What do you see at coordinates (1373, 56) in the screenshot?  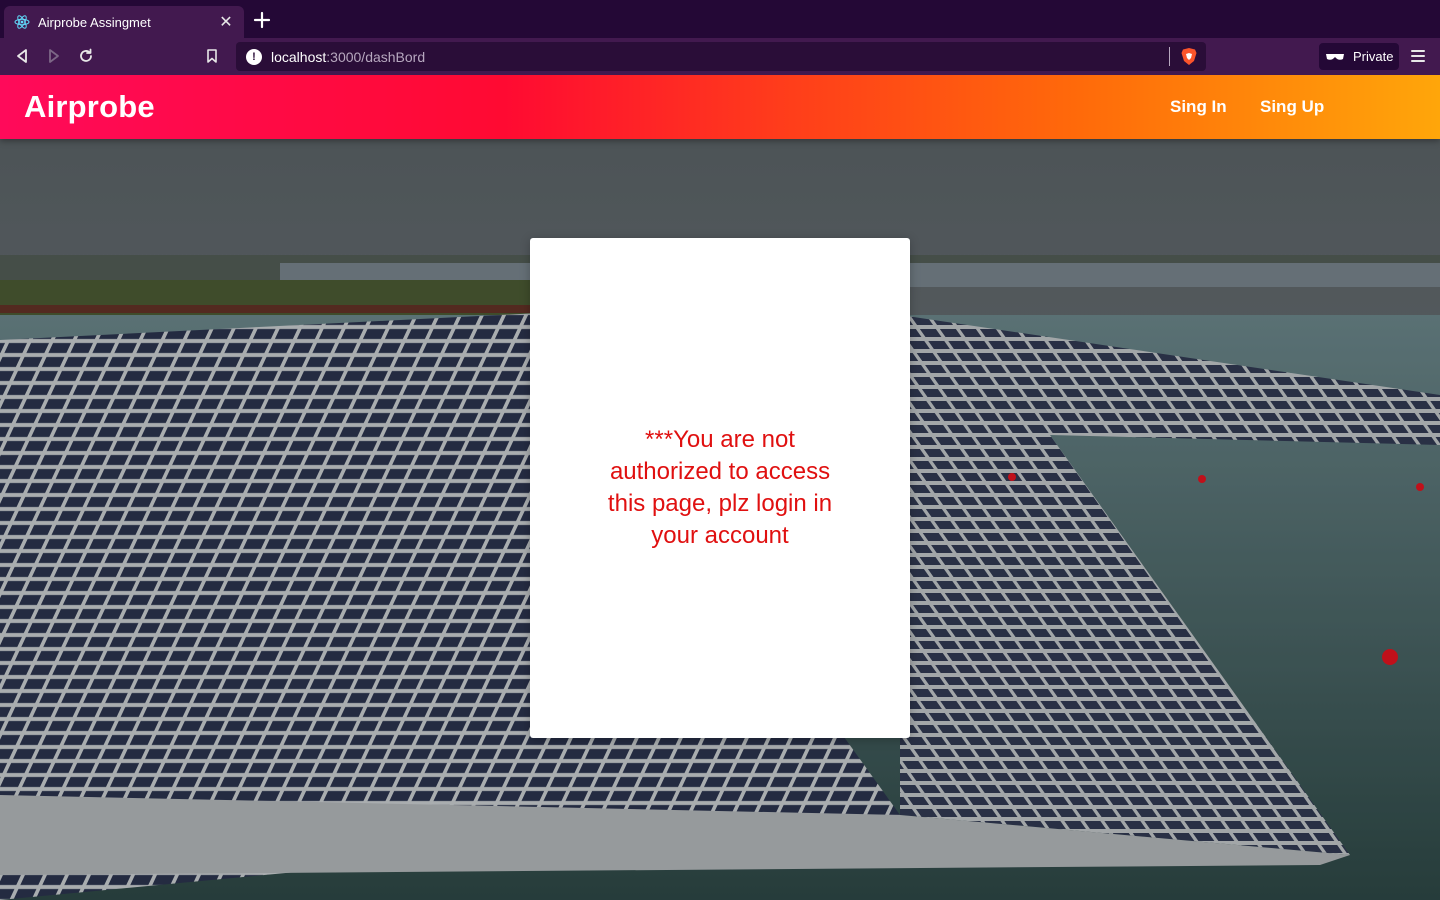 I see `private-label: Private` at bounding box center [1373, 56].